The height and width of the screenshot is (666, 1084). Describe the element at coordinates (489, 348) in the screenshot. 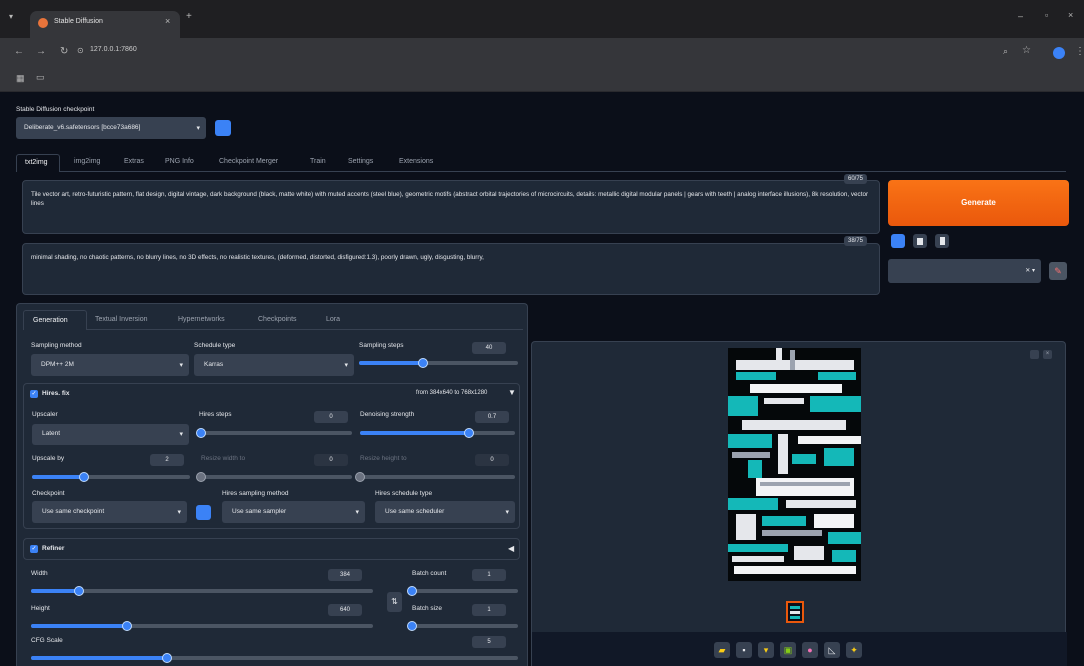

I see `sampling-steps-input: 40` at that location.